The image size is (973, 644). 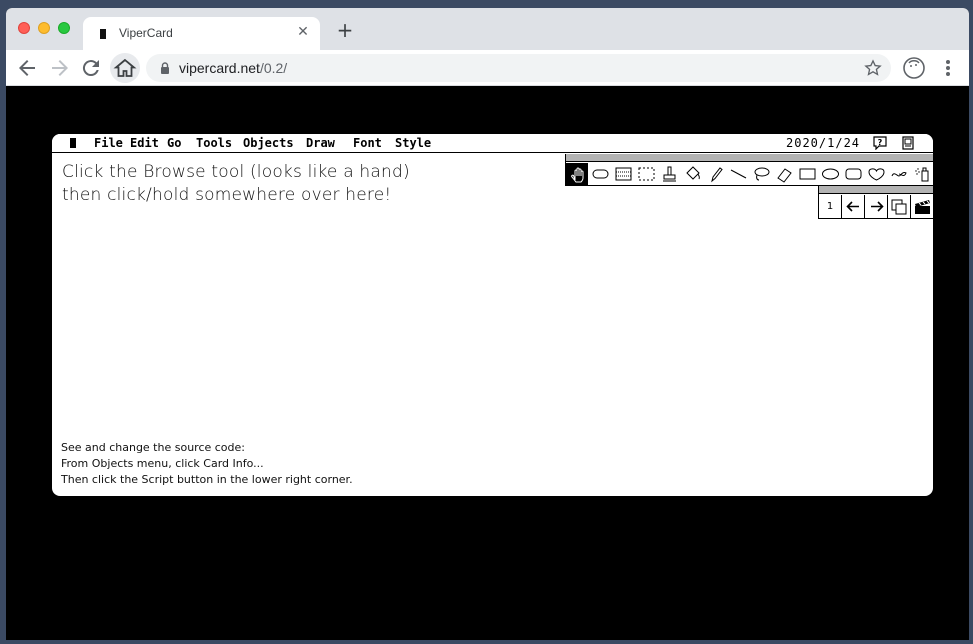 I want to click on tools-palette-grip, so click(x=749, y=158).